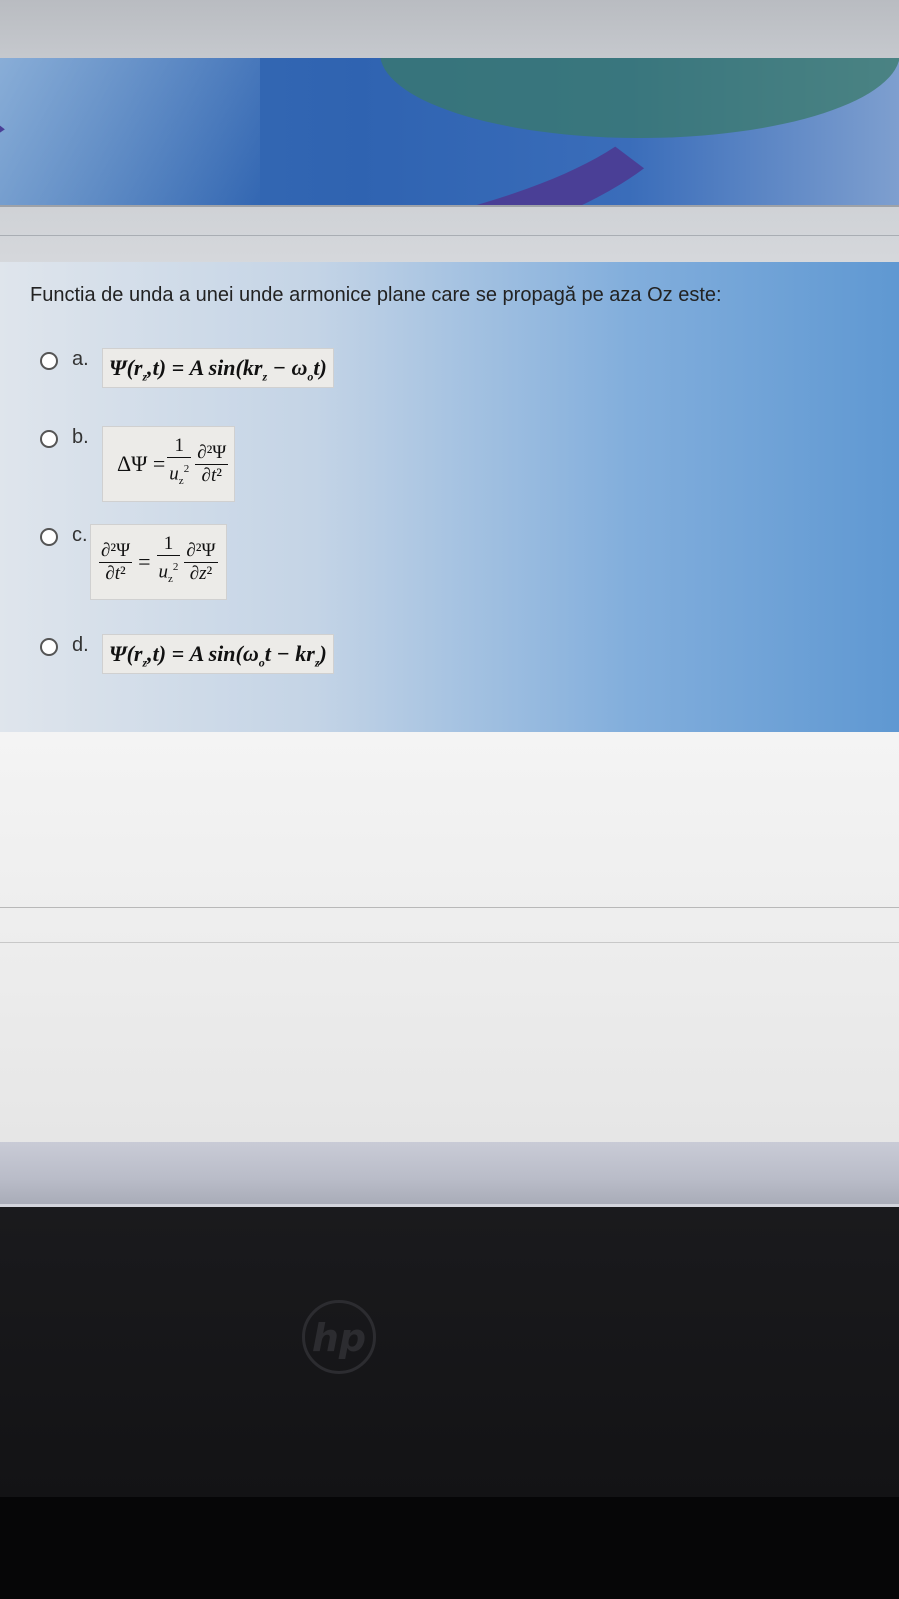 The image size is (899, 1599). Describe the element at coordinates (169, 464) in the screenshot. I see `formula-b: ΔΨ = 1 uz2 ∂²Ψ ∂t²` at that location.